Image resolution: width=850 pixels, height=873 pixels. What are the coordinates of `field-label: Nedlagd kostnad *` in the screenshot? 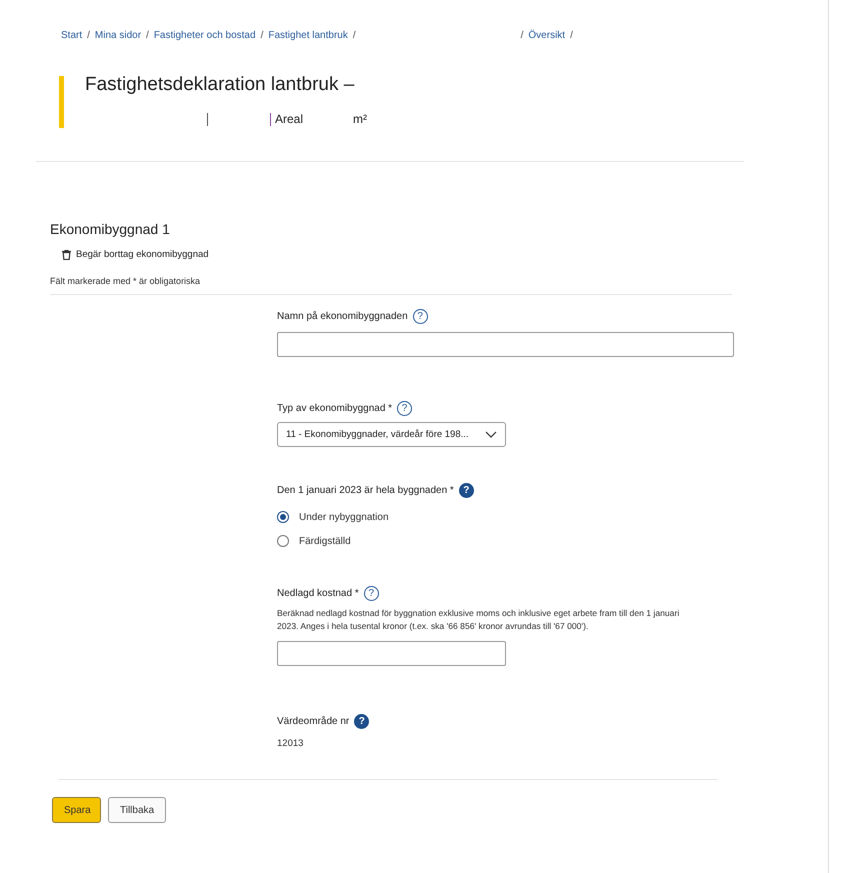 It's located at (318, 593).